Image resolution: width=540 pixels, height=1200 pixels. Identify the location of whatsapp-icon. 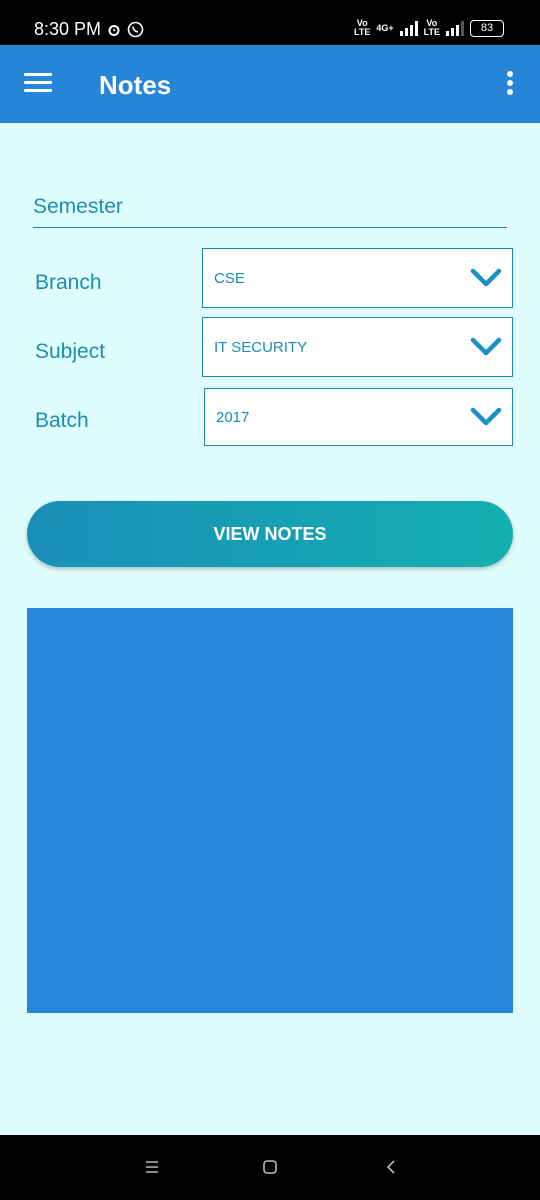
(135, 29).